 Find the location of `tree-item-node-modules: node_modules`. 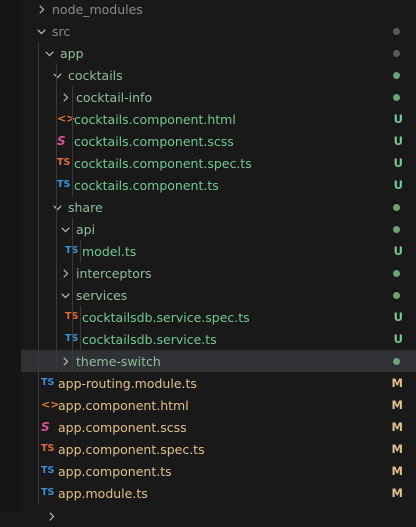

tree-item-node-modules: node_modules is located at coordinates (218, 10).